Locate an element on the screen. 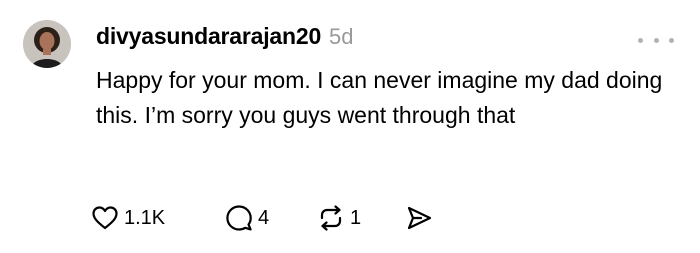 The height and width of the screenshot is (253, 700). username: divyasundararajan20 is located at coordinates (208, 36).